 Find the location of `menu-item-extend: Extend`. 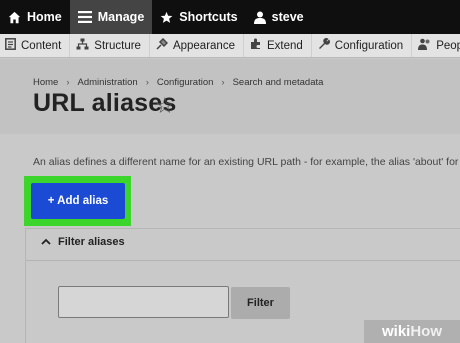

menu-item-extend: Extend is located at coordinates (278, 45).